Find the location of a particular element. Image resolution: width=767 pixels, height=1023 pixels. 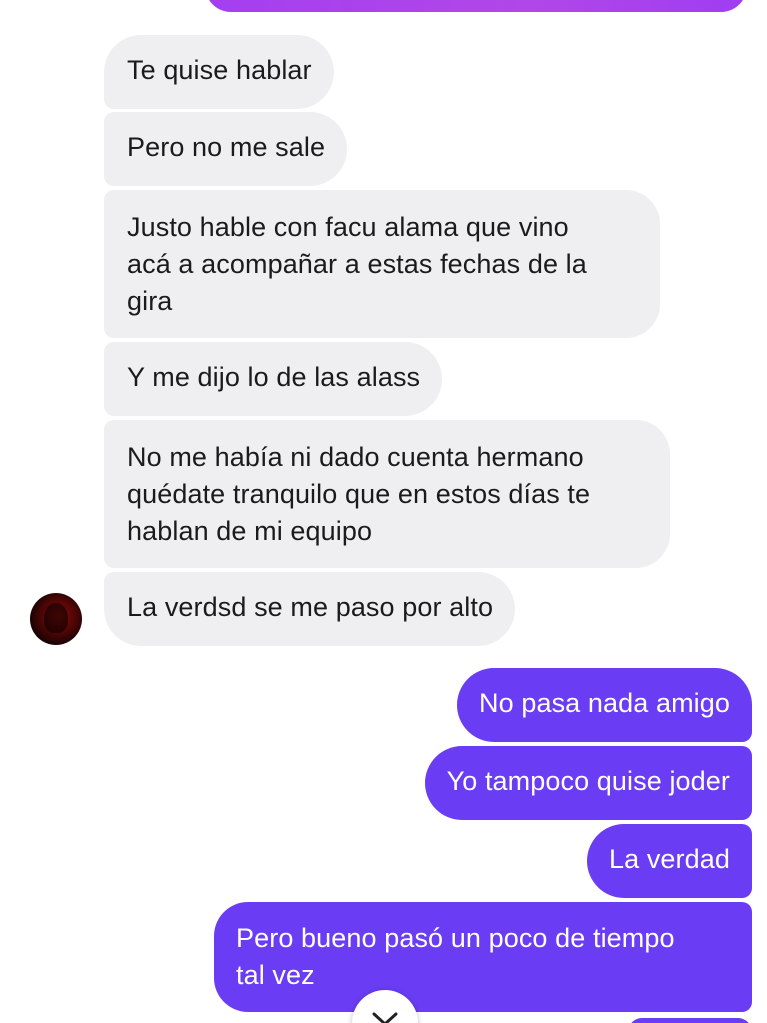

contact-avatar is located at coordinates (56, 619).